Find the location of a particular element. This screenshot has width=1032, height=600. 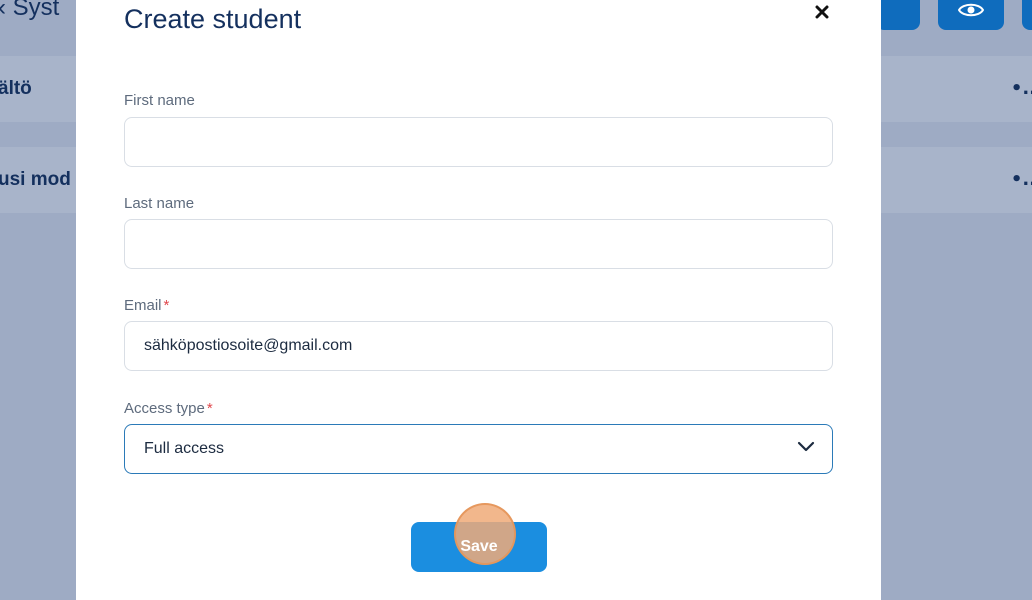

background-action-button is located at coordinates (898, 15).